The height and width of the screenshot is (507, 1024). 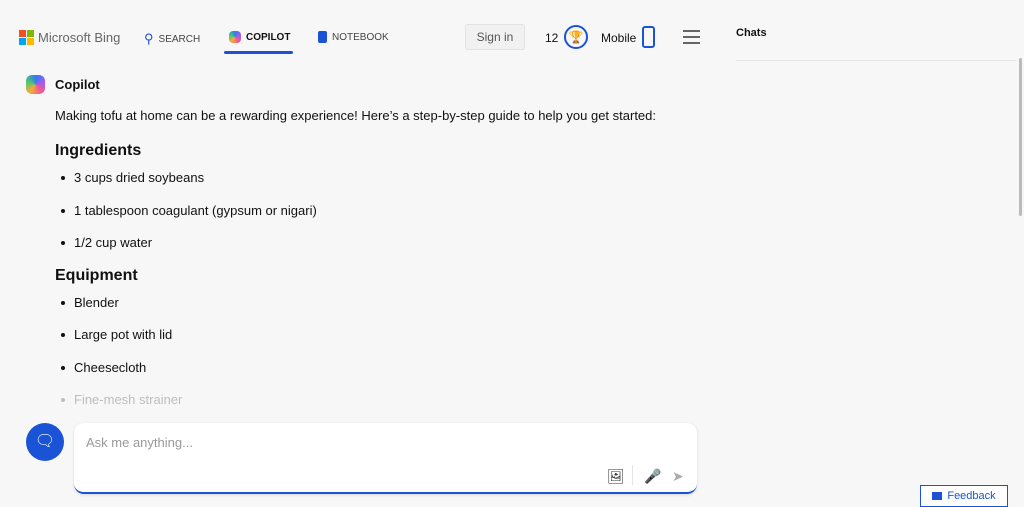 I want to click on image-upload-icon: 🖼, so click(x=616, y=476).